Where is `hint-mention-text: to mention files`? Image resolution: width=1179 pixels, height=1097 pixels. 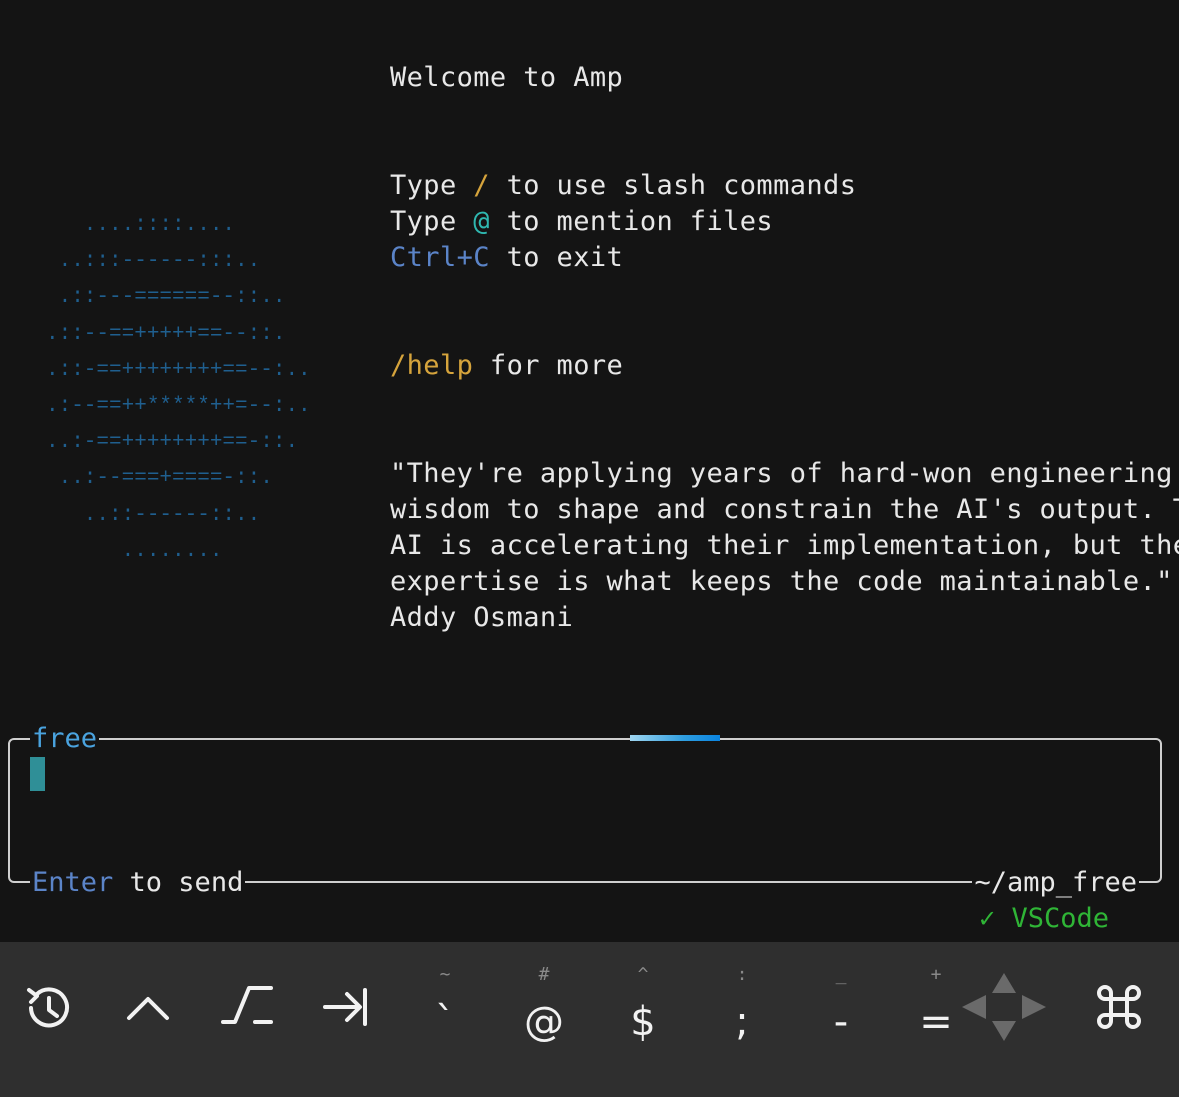
hint-mention-text: to mention files is located at coordinates (631, 221).